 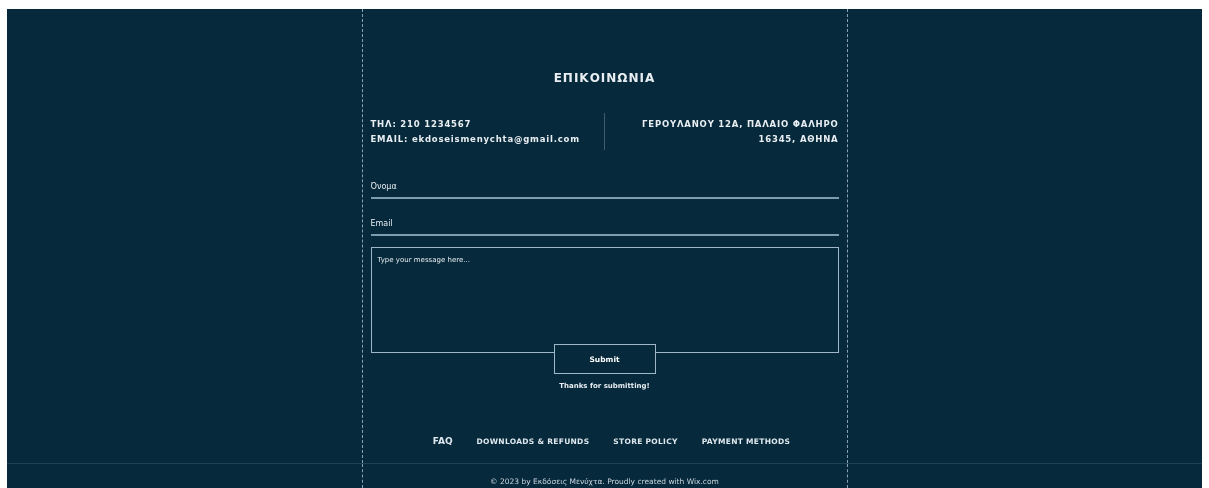 I want to click on text-field: Όνομα, so click(x=604, y=185).